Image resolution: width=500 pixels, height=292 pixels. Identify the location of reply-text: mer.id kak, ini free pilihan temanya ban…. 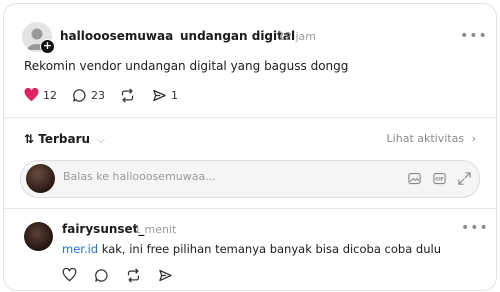
(251, 249).